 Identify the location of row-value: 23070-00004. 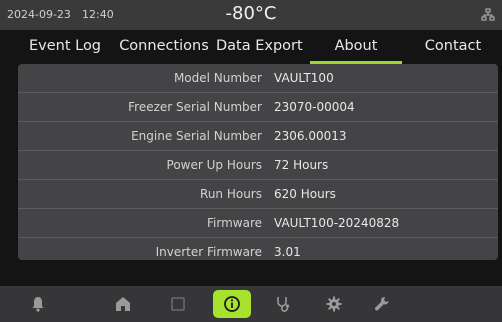
(314, 107).